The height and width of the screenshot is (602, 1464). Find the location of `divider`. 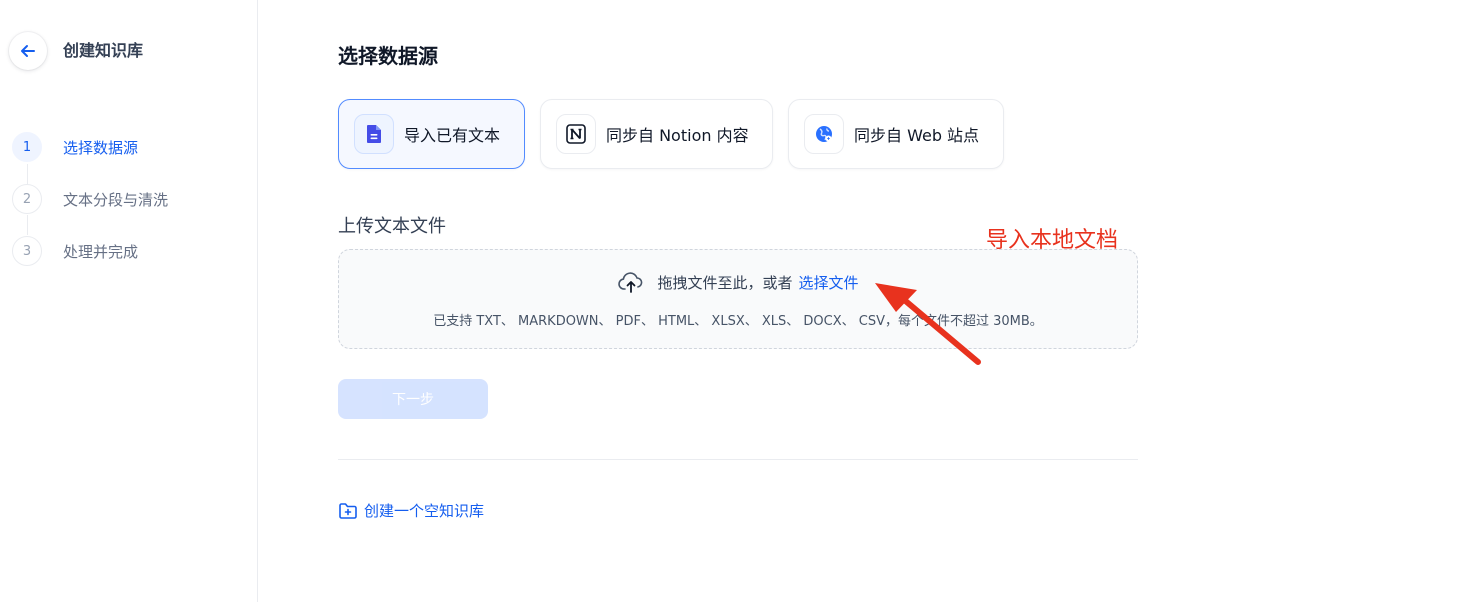

divider is located at coordinates (738, 459).